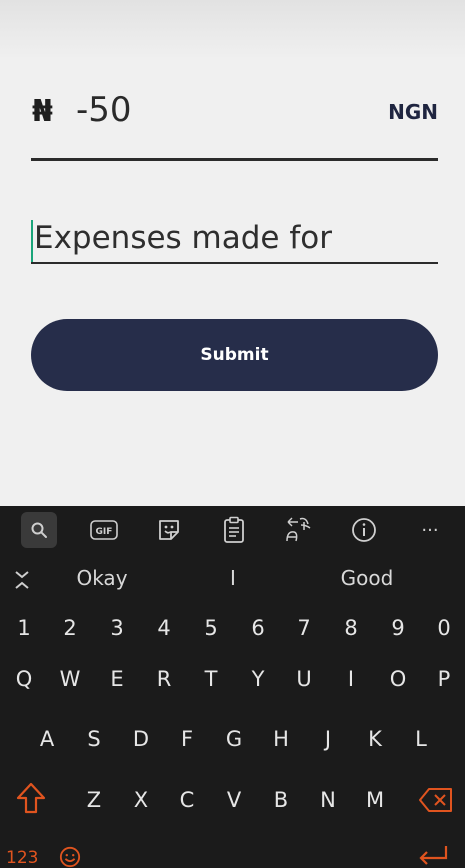  Describe the element at coordinates (234, 800) in the screenshot. I see `key-v: V` at that location.